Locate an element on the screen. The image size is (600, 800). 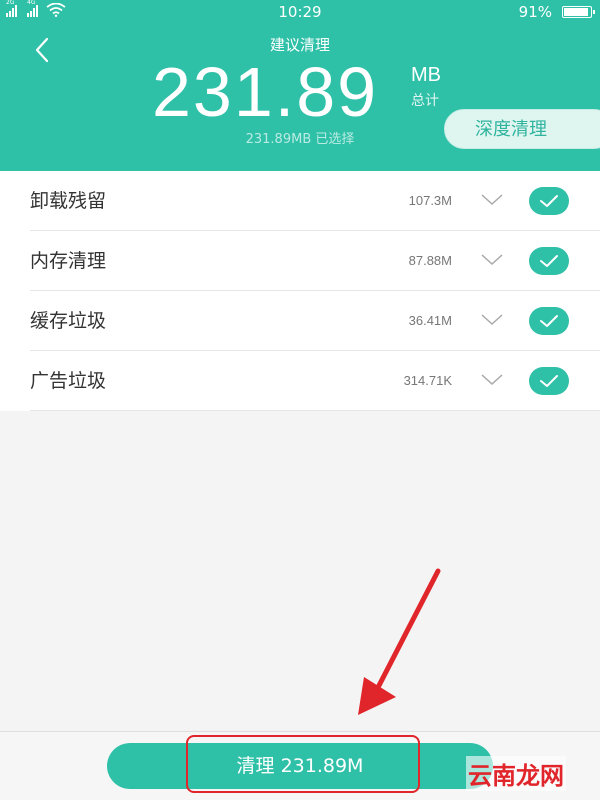
list-item: 内存清理 87.88M is located at coordinates (300, 261).